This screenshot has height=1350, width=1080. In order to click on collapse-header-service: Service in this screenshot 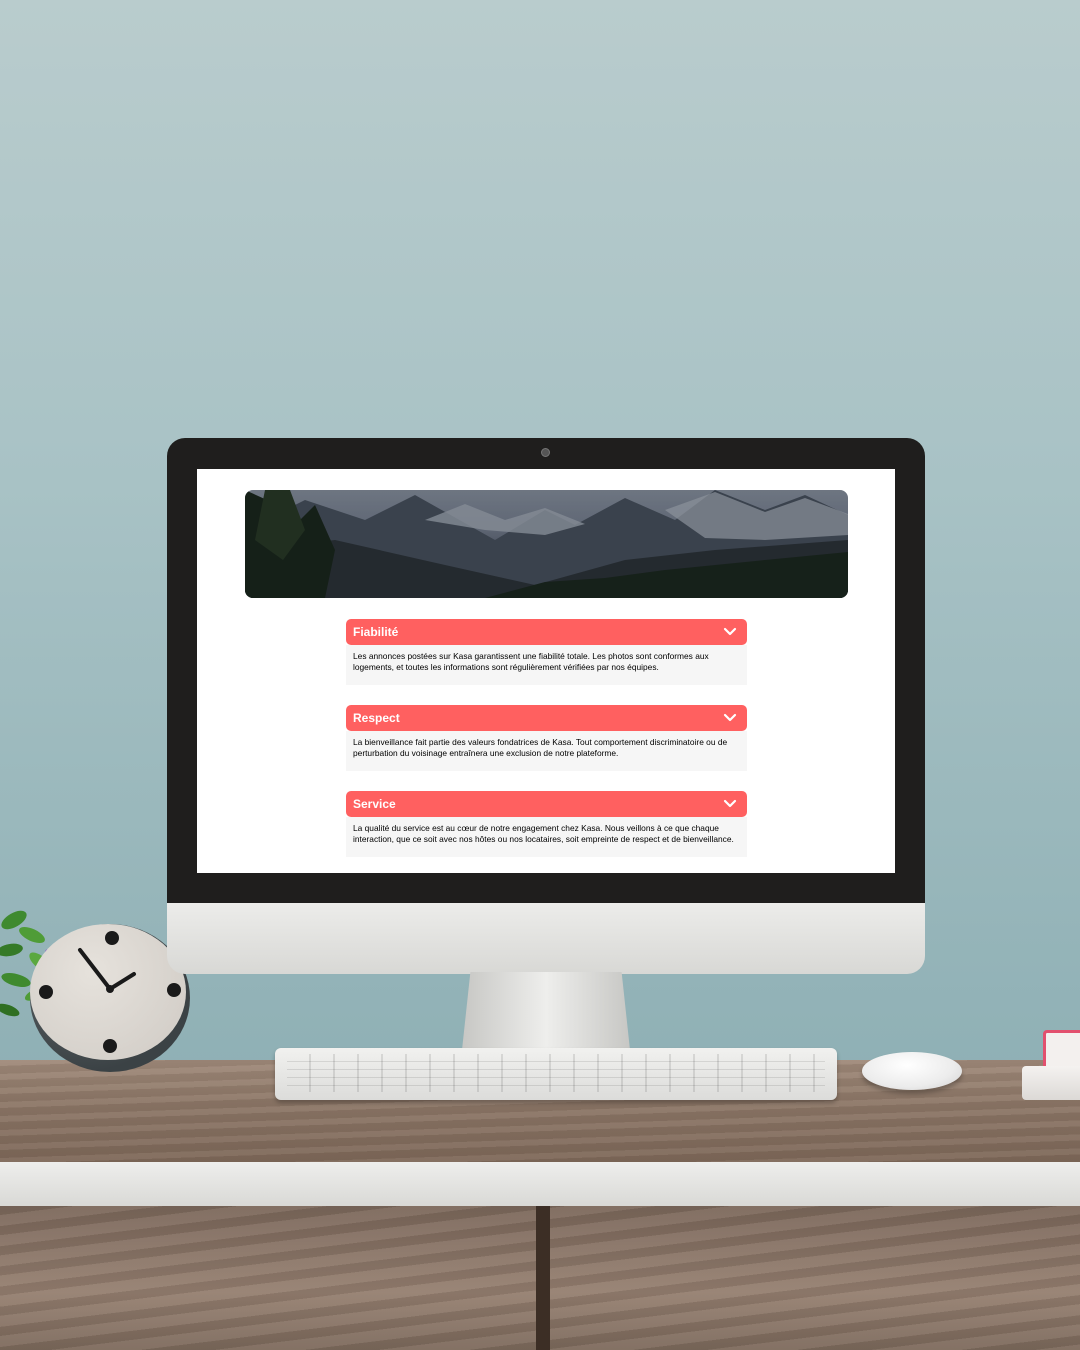, I will do `click(546, 804)`.